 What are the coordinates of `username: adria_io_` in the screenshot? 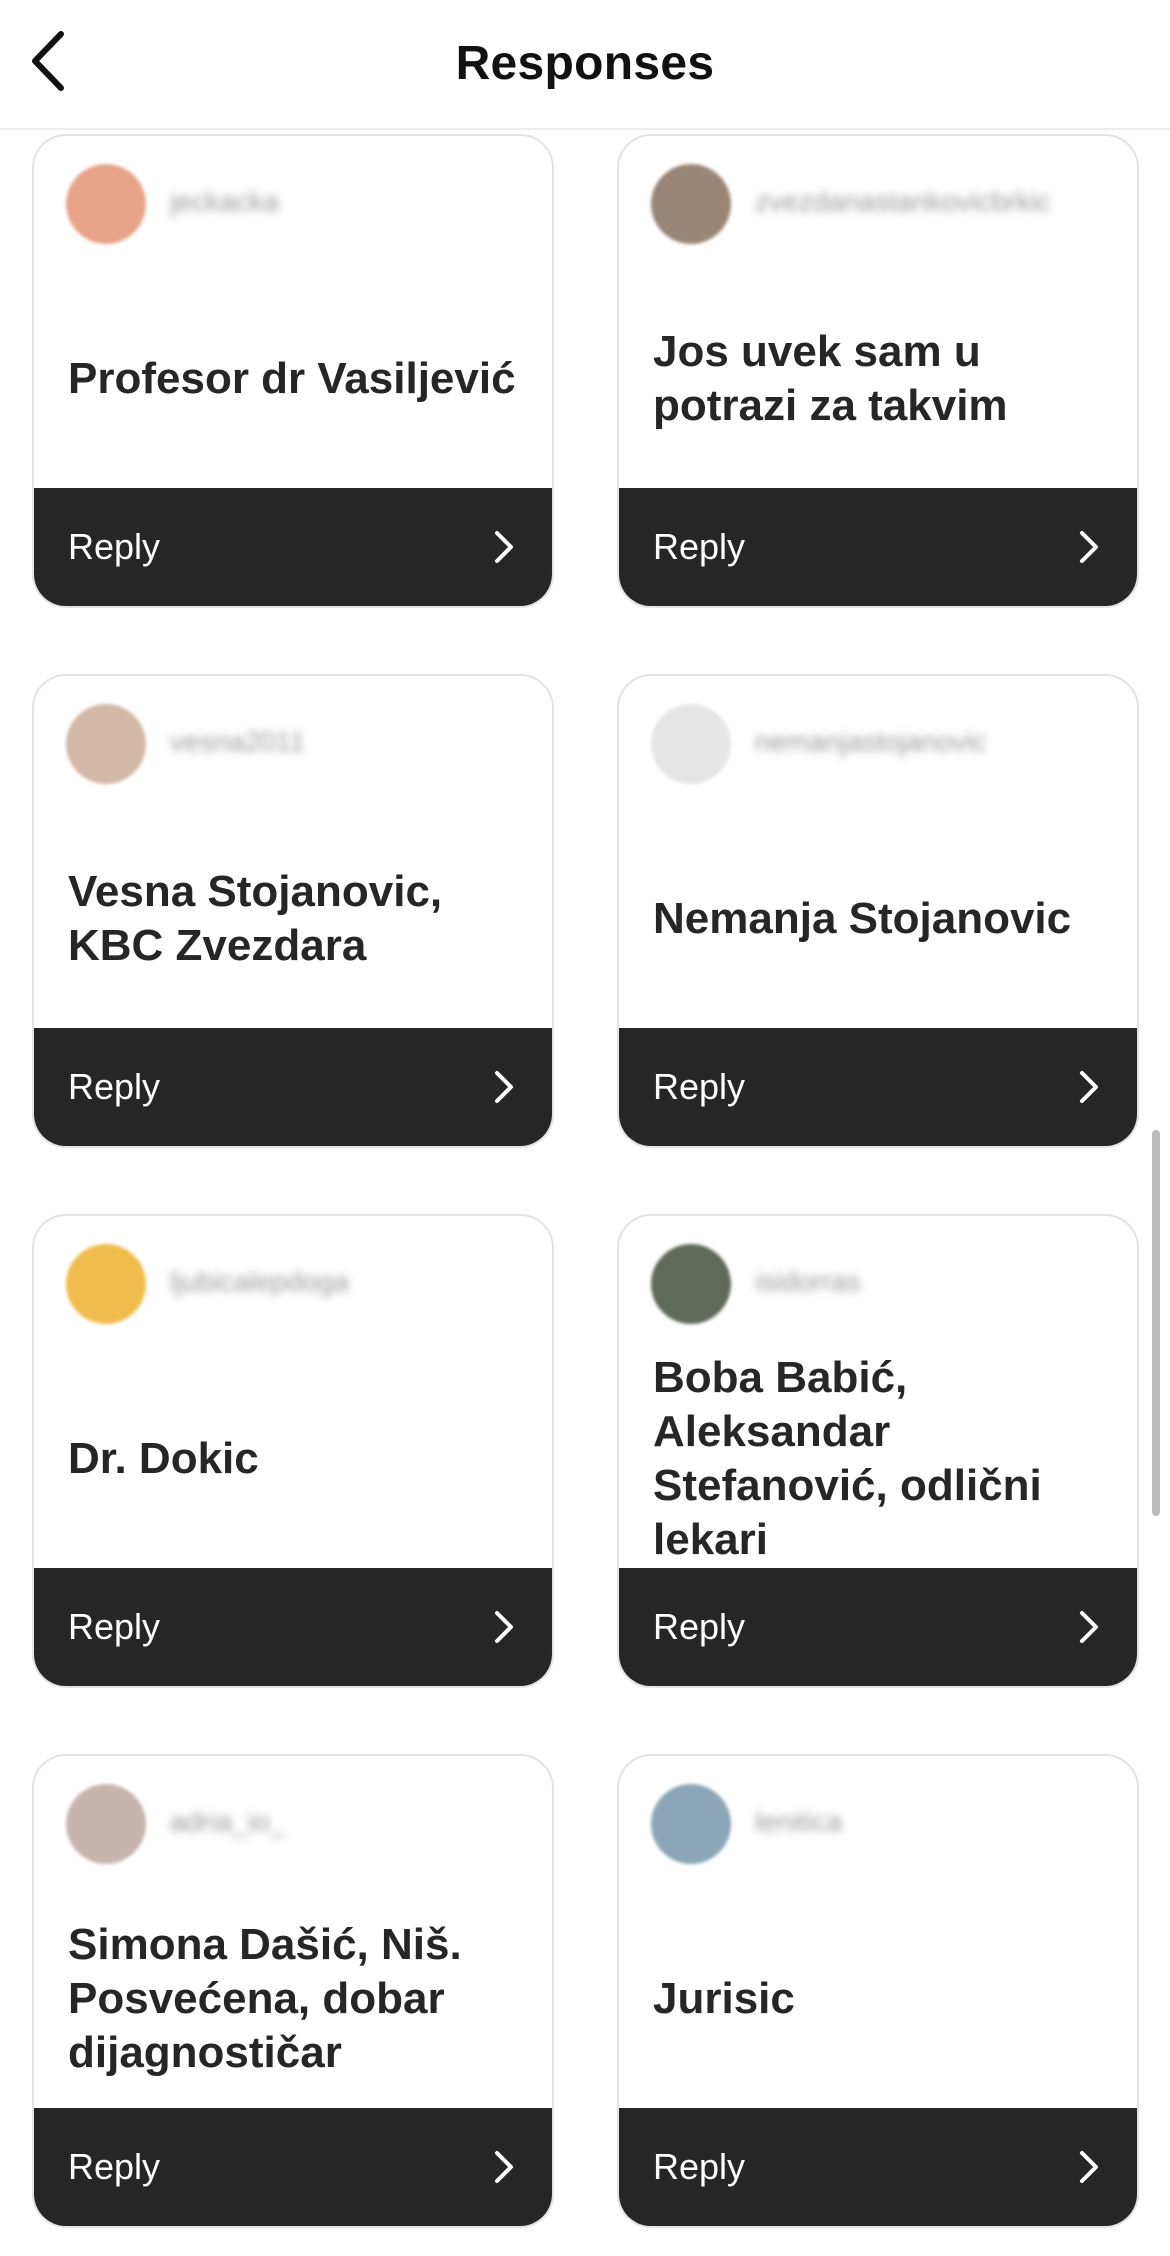 It's located at (227, 1823).